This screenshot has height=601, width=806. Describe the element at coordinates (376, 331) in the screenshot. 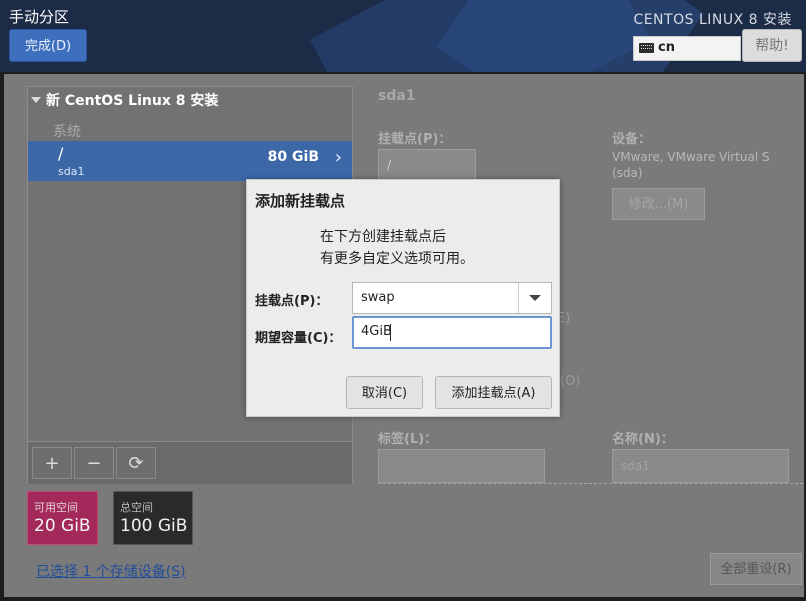

I see `capacity-input-value: 4GiB` at that location.